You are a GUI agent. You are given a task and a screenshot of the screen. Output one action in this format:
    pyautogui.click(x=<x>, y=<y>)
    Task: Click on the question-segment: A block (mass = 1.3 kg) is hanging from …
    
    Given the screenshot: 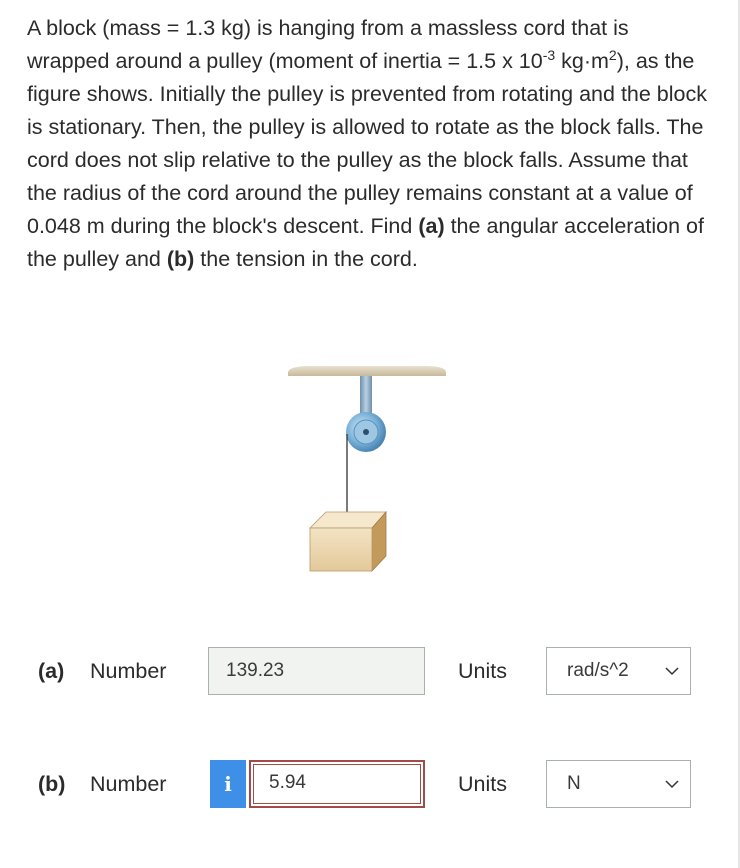 What is the action you would take?
    pyautogui.click(x=328, y=44)
    